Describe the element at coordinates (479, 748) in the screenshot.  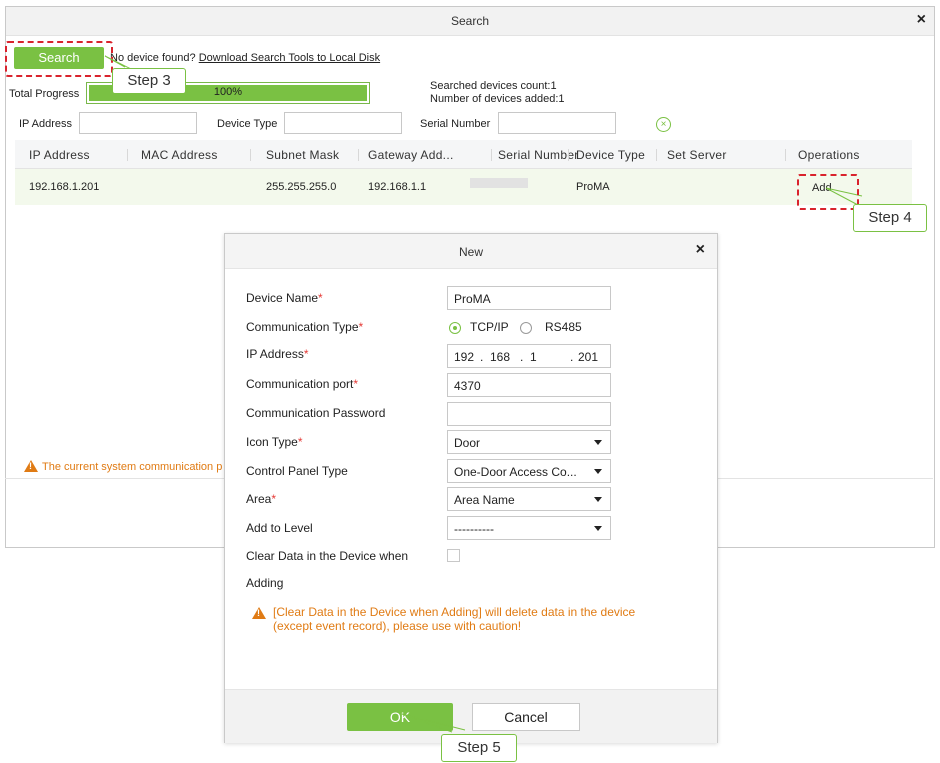
I see `step5-callout: Step 5` at that location.